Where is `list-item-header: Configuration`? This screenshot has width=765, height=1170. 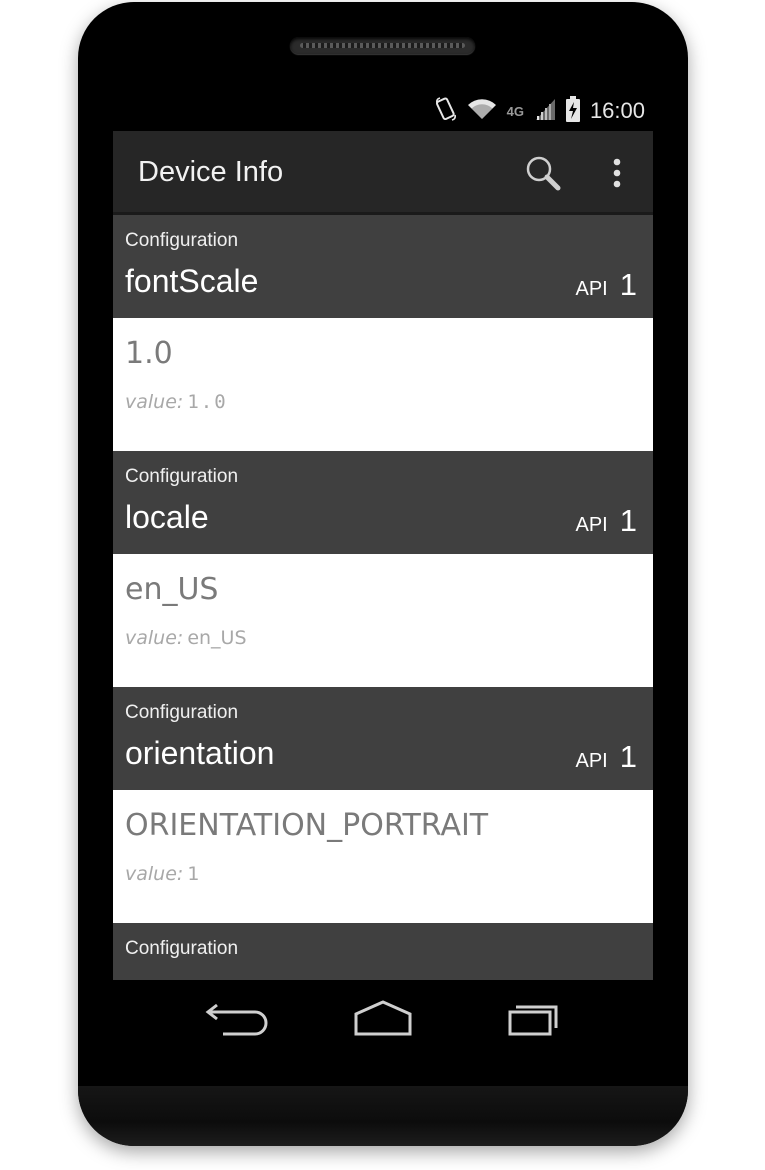 list-item-header: Configuration is located at coordinates (383, 951).